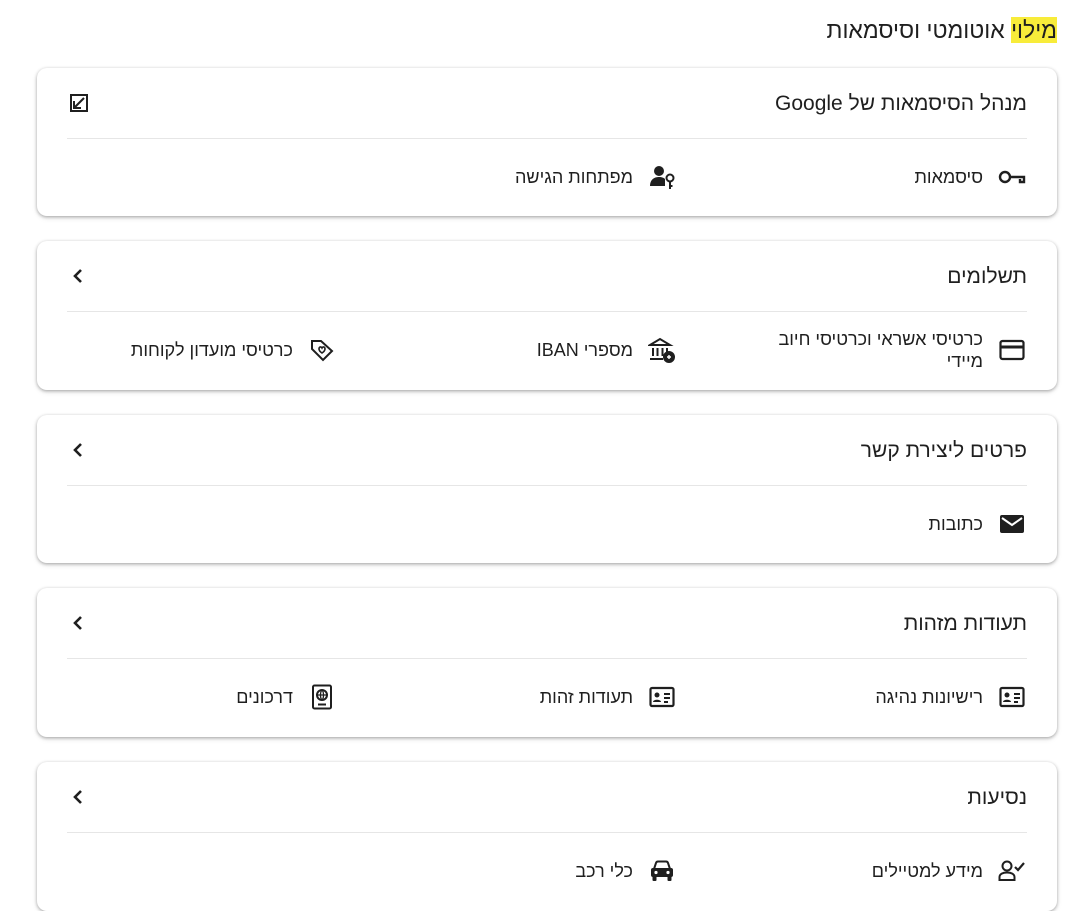 The width and height of the screenshot is (1083, 911). I want to click on passkeys-item: מפתחות הגישה, so click(514, 177).